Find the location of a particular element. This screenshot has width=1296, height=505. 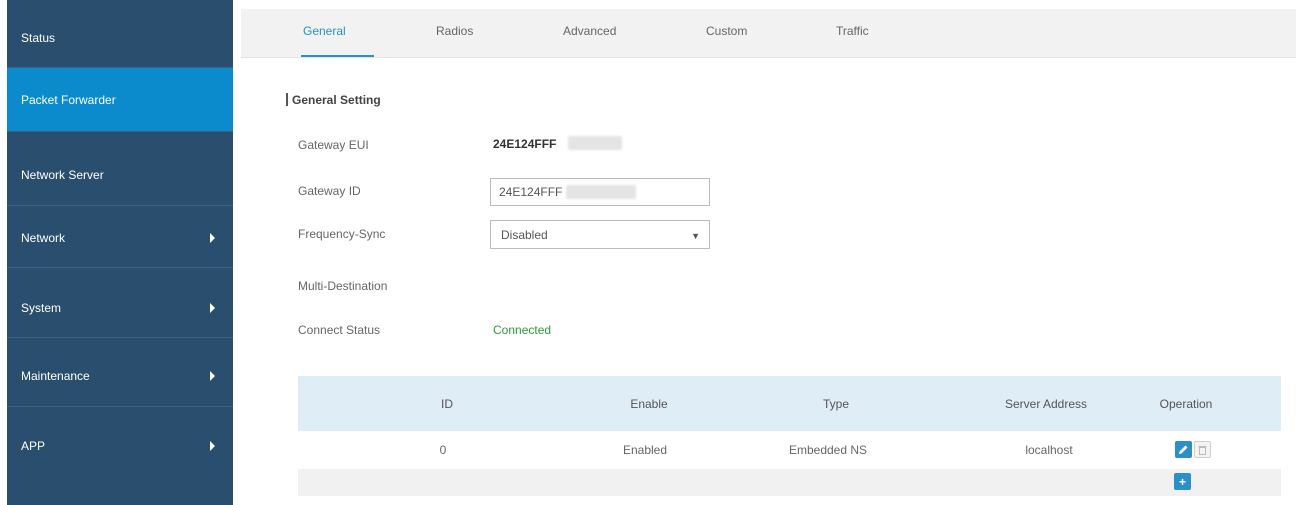

column-header-server-address: Server Address is located at coordinates (1046, 404).